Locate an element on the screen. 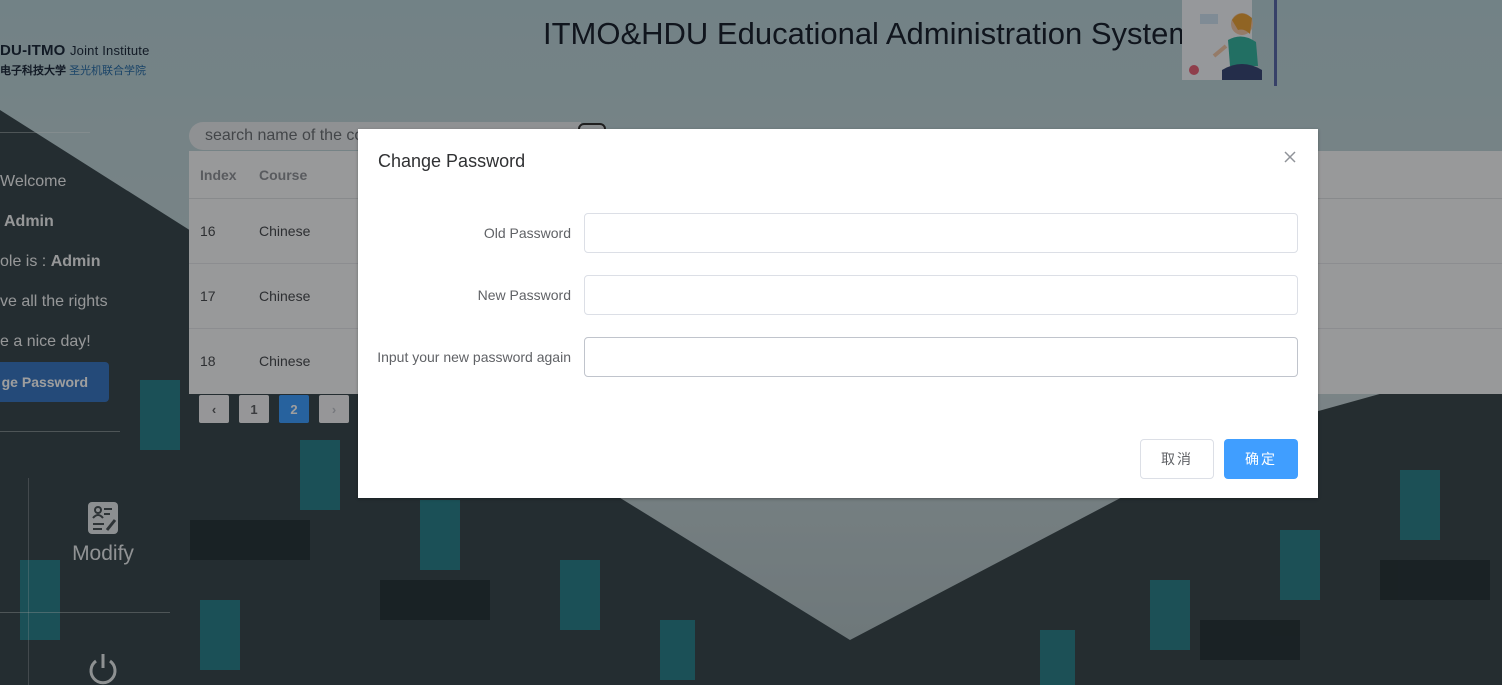 This screenshot has height=691, width=1502. confirm-password-field is located at coordinates (941, 357).